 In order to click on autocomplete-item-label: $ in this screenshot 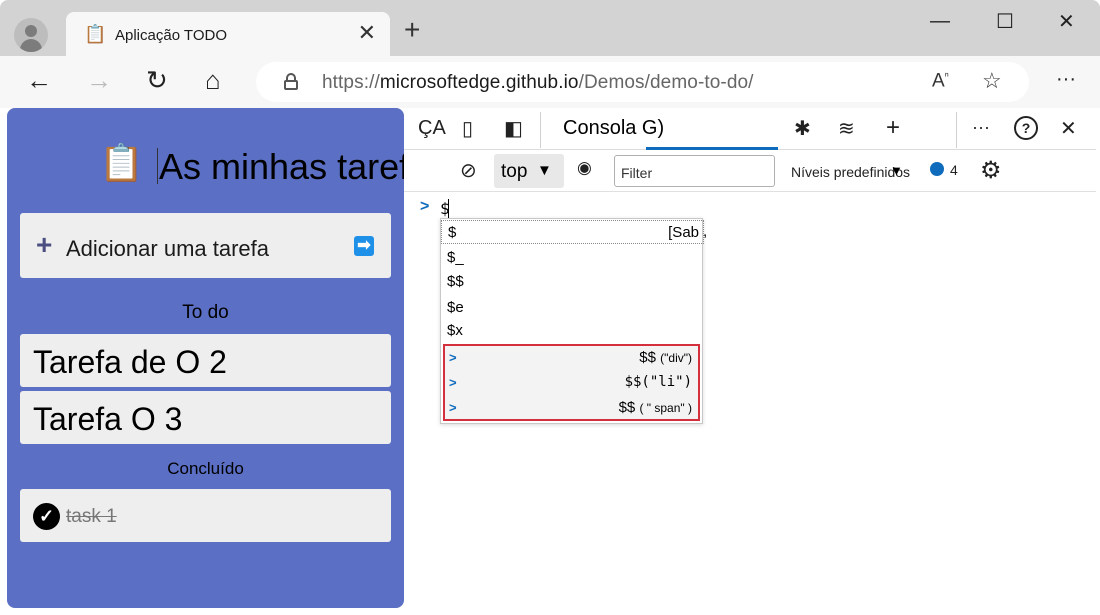, I will do `click(452, 232)`.